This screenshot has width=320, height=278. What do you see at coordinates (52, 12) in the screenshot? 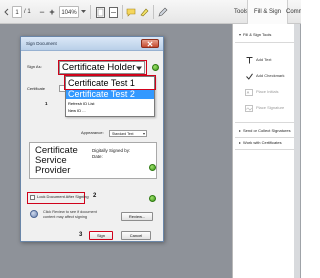
I see `zoom-in-button: +` at bounding box center [52, 12].